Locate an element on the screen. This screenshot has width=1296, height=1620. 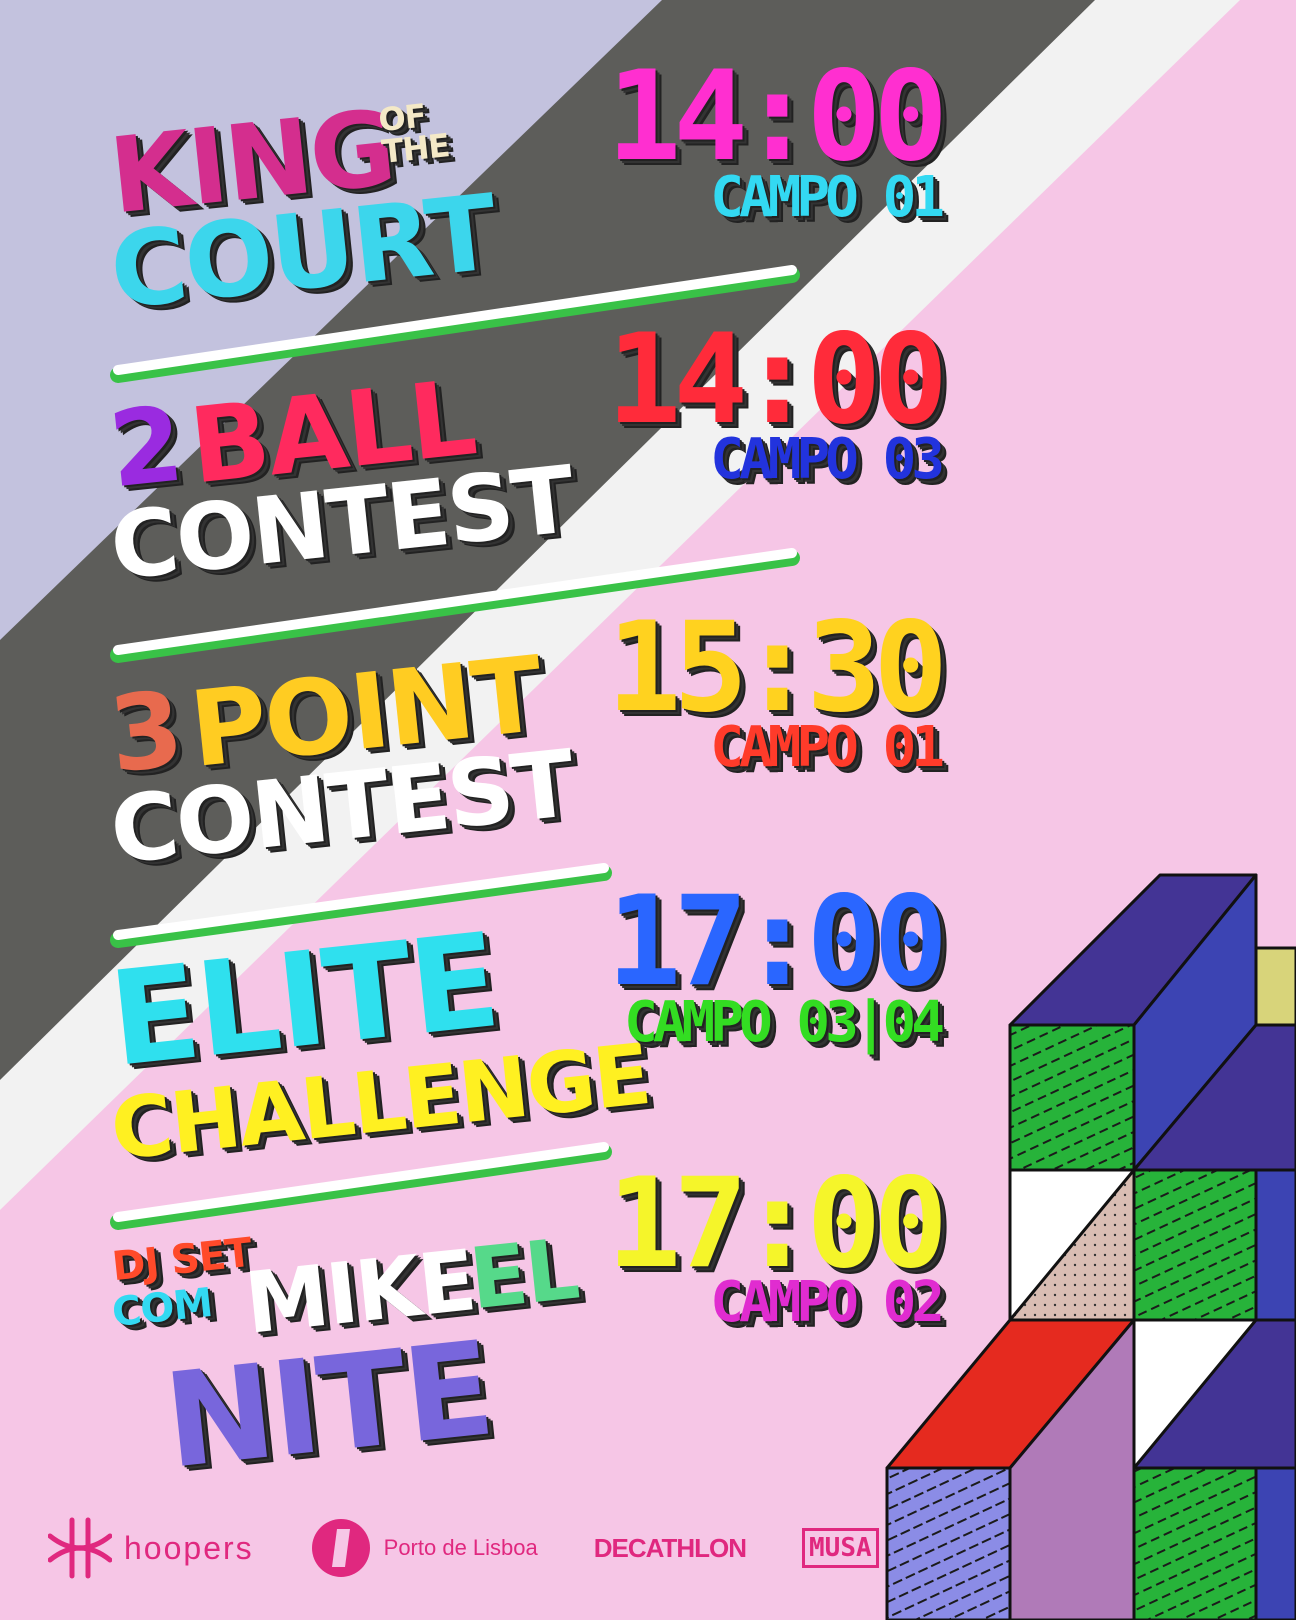
event-campo: CAMPO 02 is located at coordinates (827, 1302).